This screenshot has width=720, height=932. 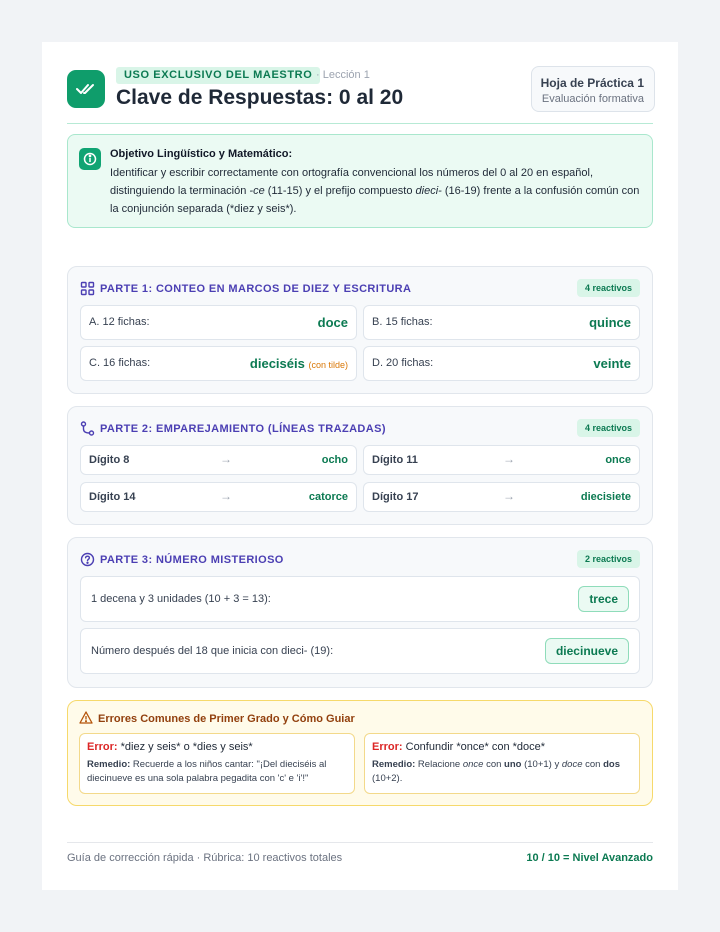 What do you see at coordinates (343, 75) in the screenshot?
I see `lesson-label: · Lección 1` at bounding box center [343, 75].